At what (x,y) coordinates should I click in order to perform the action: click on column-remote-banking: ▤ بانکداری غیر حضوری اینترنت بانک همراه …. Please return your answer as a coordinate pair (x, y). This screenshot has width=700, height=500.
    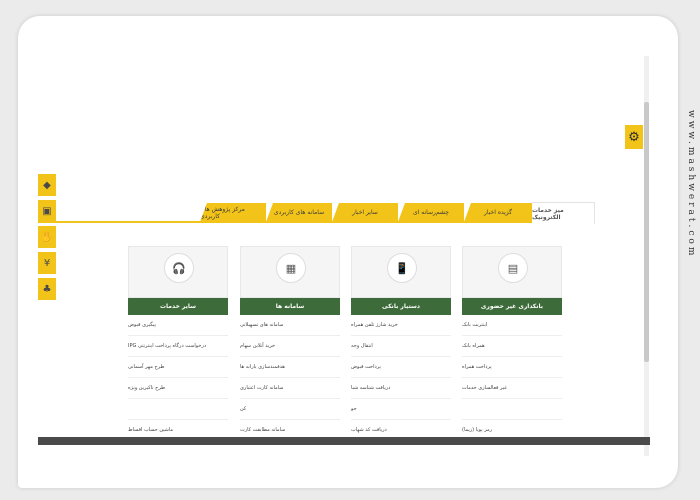
    Looking at the image, I should click on (512, 343).